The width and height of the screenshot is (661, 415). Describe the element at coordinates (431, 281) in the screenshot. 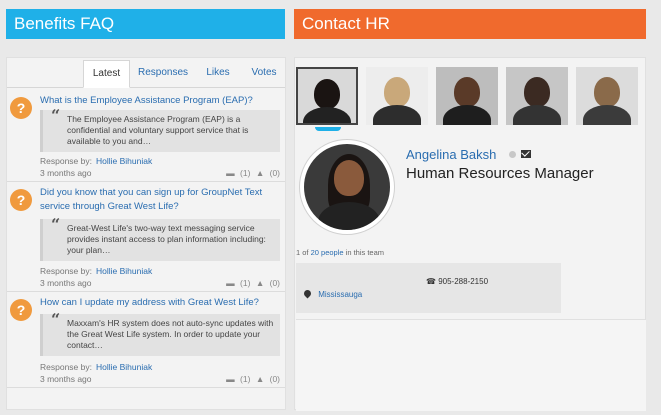

I see `phone-icon: ☎` at that location.